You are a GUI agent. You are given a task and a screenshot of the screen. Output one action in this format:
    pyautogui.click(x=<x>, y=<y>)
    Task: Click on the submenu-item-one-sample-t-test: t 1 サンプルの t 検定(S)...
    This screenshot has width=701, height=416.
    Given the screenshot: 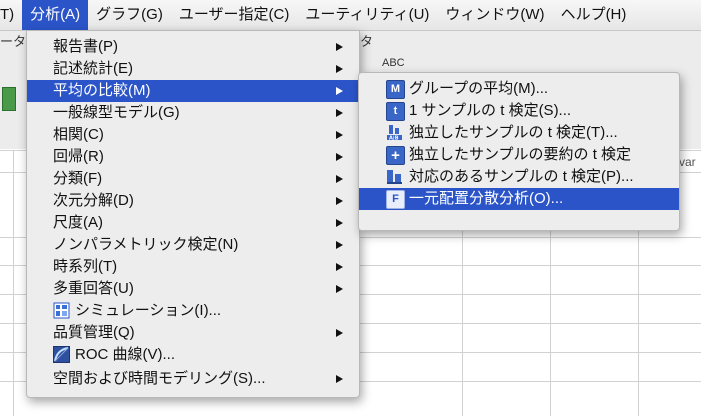 What is the action you would take?
    pyautogui.click(x=519, y=111)
    